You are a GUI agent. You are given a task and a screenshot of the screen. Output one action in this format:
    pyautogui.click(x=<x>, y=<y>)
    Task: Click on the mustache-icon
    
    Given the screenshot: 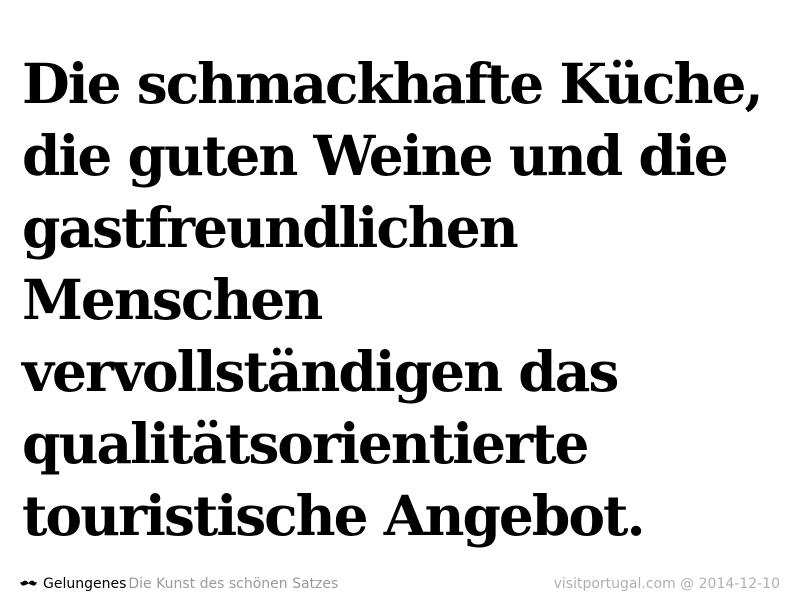 What is the action you would take?
    pyautogui.click(x=28, y=583)
    